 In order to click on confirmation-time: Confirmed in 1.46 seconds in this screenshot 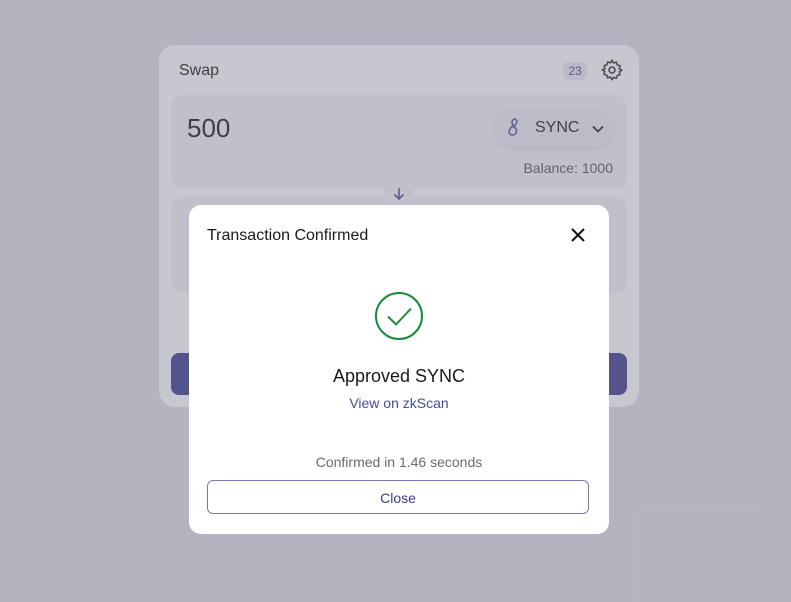, I will do `click(399, 462)`.